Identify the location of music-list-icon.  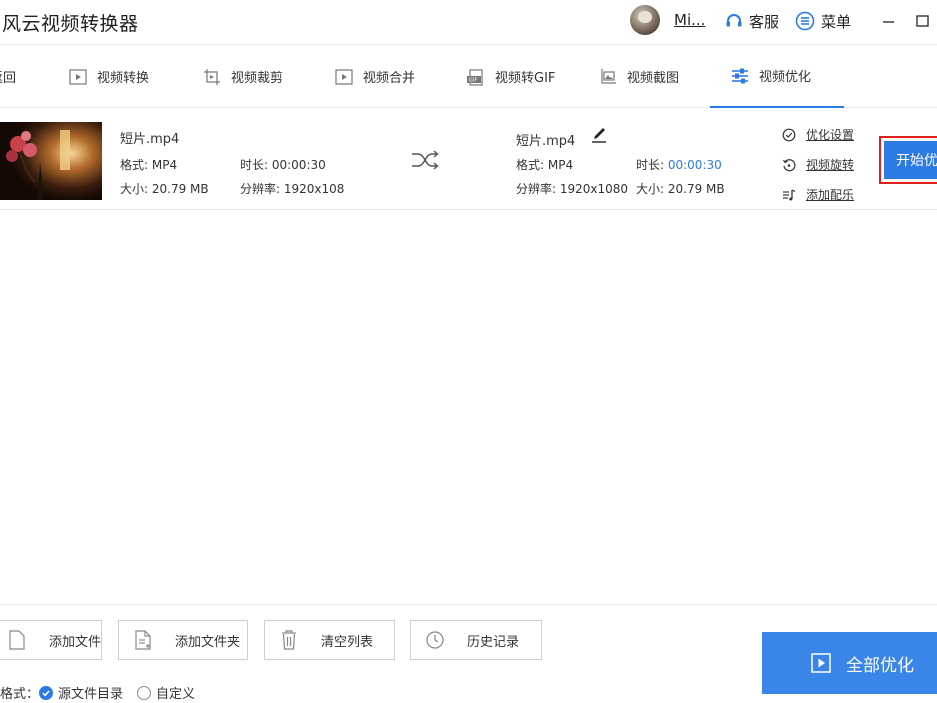
(789, 194).